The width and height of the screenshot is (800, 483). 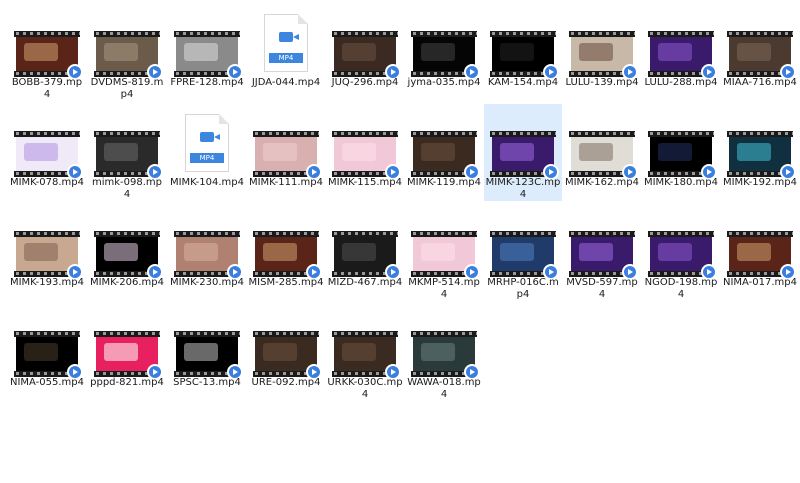 What do you see at coordinates (365, 182) in the screenshot?
I see `file-name: MIMK-115.mp4` at bounding box center [365, 182].